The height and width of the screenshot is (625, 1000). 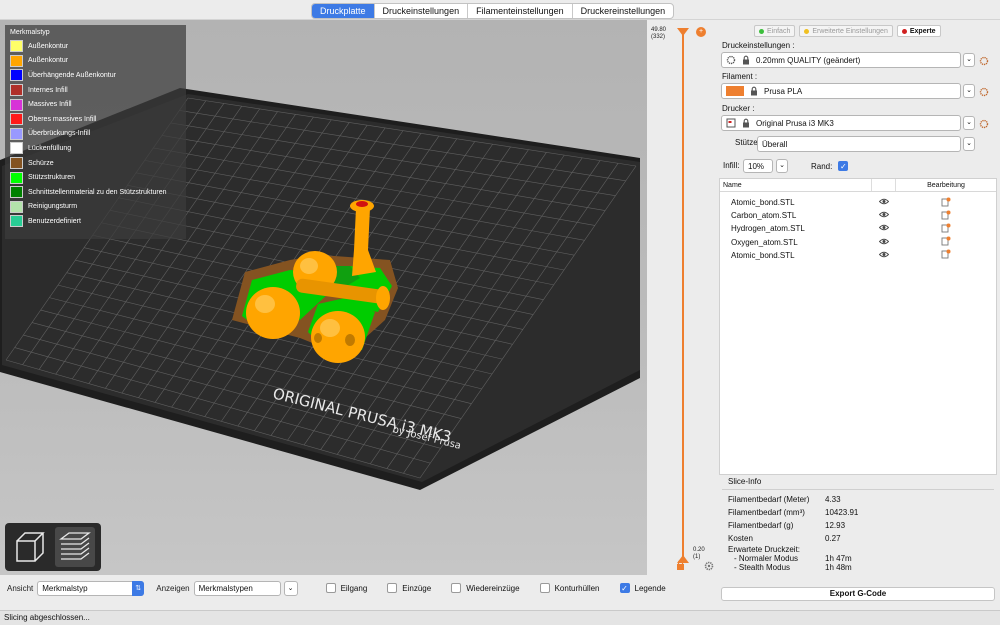 I want to click on checkbox-wiedereinzuege: Wiedereinzüge, so click(x=485, y=588).